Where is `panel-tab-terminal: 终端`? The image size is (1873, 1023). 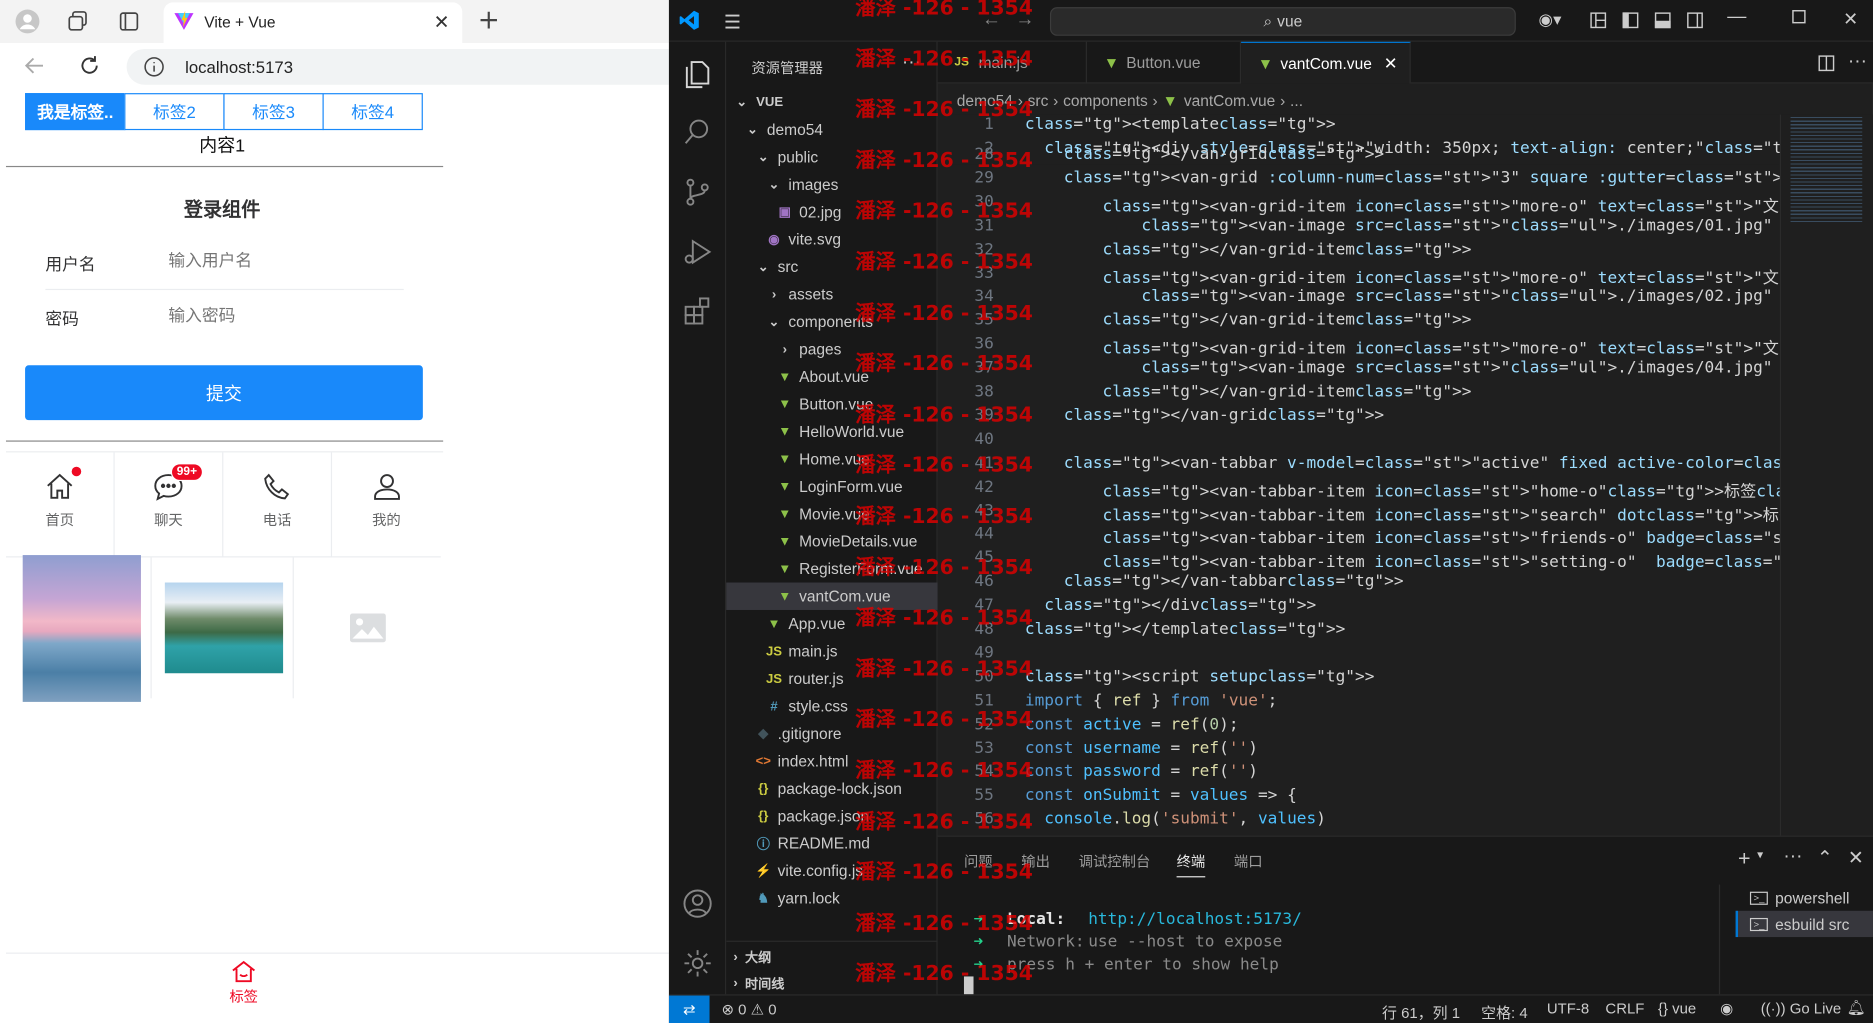 panel-tab-terminal: 终端 is located at coordinates (1191, 864).